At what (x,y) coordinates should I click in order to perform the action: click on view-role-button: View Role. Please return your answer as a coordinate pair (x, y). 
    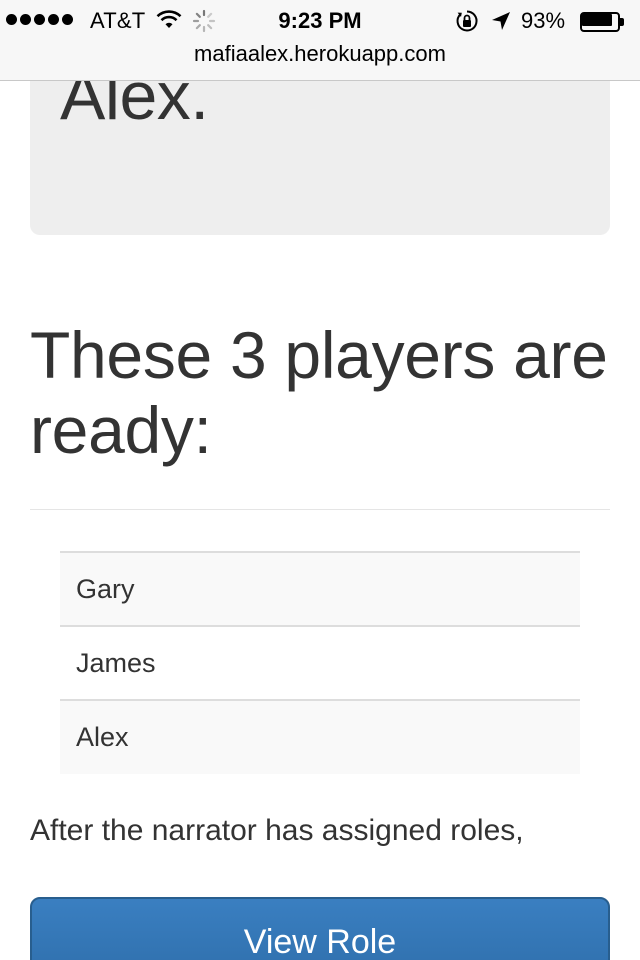
    Looking at the image, I should click on (320, 928).